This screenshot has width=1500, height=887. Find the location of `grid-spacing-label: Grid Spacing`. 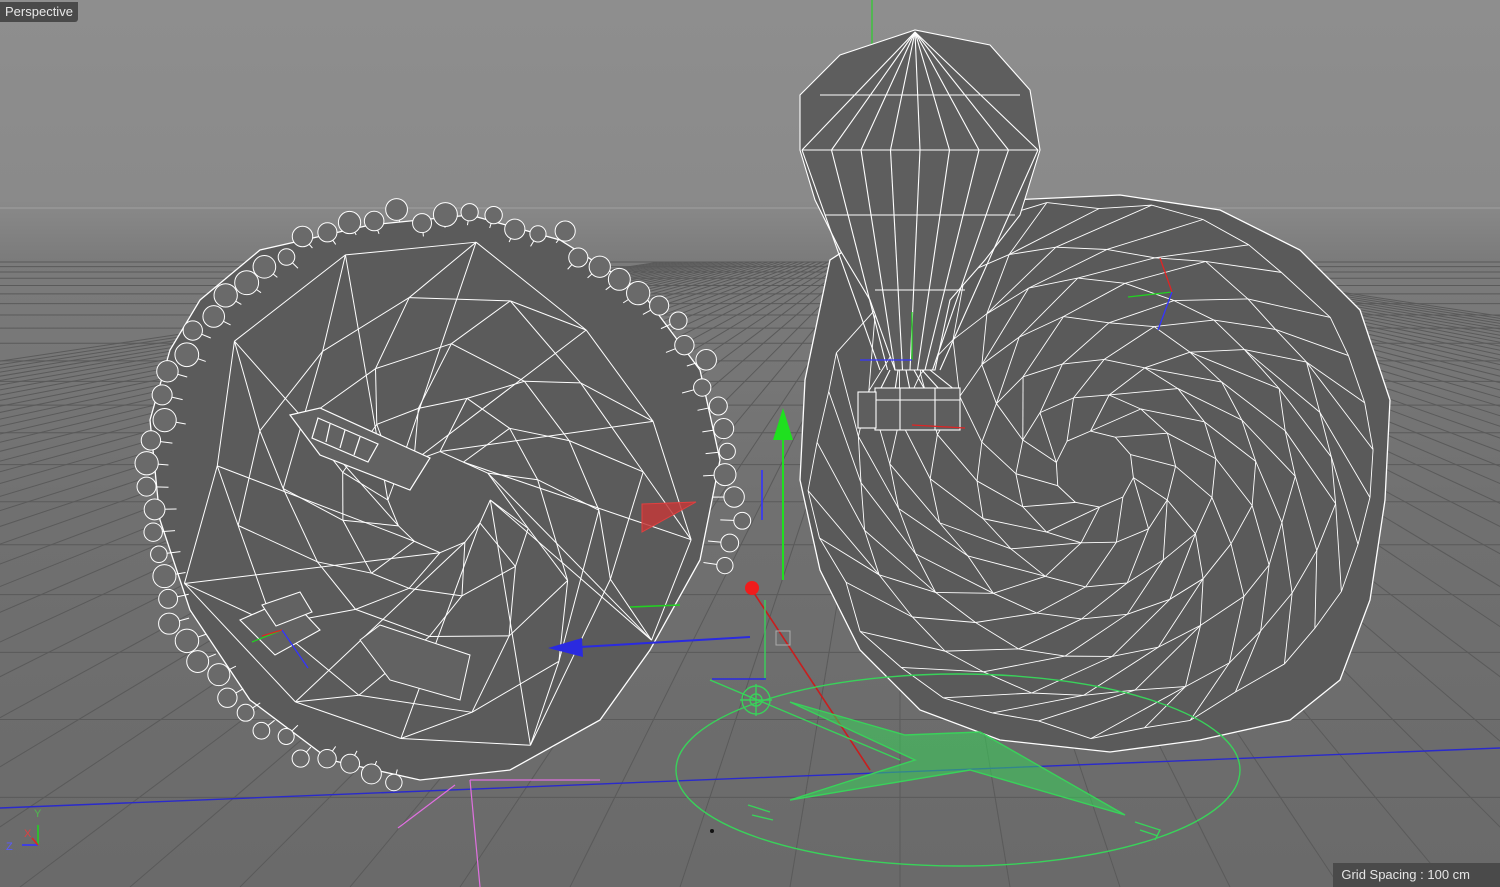

grid-spacing-label: Grid Spacing is located at coordinates (1384, 874).